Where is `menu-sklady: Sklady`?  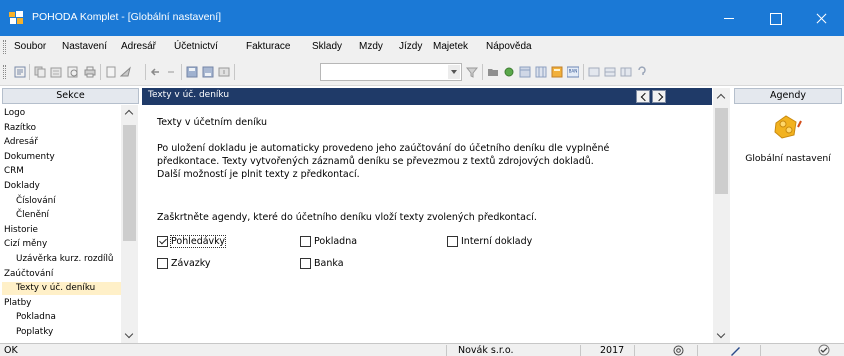 menu-sklady: Sklady is located at coordinates (327, 46).